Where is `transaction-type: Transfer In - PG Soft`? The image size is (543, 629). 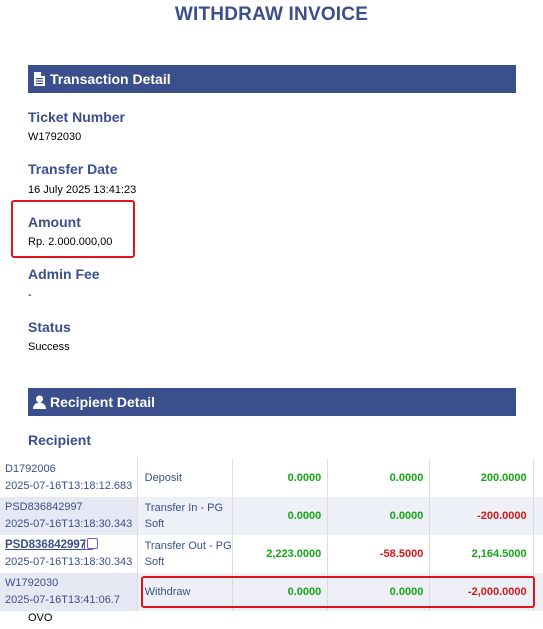 transaction-type: Transfer In - PG Soft is located at coordinates (185, 516).